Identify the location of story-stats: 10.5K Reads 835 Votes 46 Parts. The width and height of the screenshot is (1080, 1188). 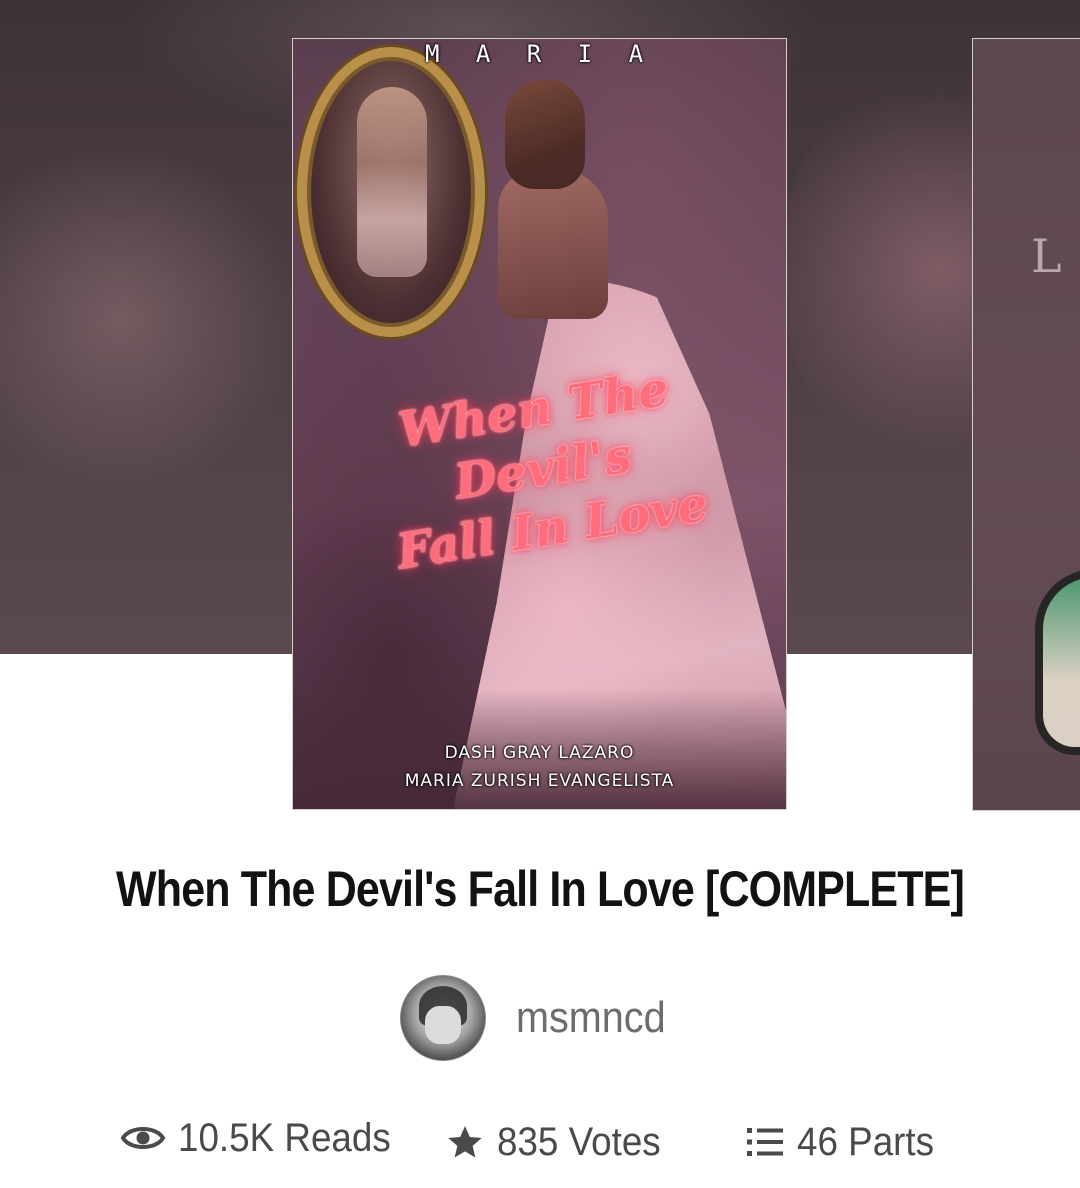
(540, 1142).